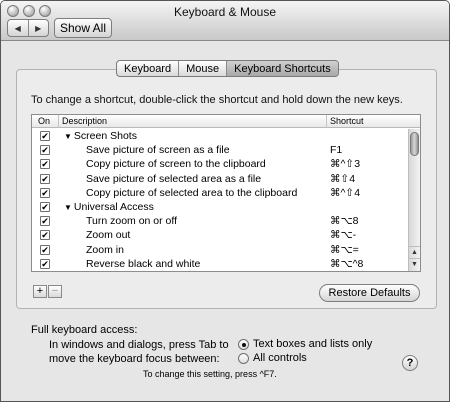 This screenshot has height=402, width=450. What do you see at coordinates (369, 293) in the screenshot?
I see `restore-defaults-button: Restore Defaults` at bounding box center [369, 293].